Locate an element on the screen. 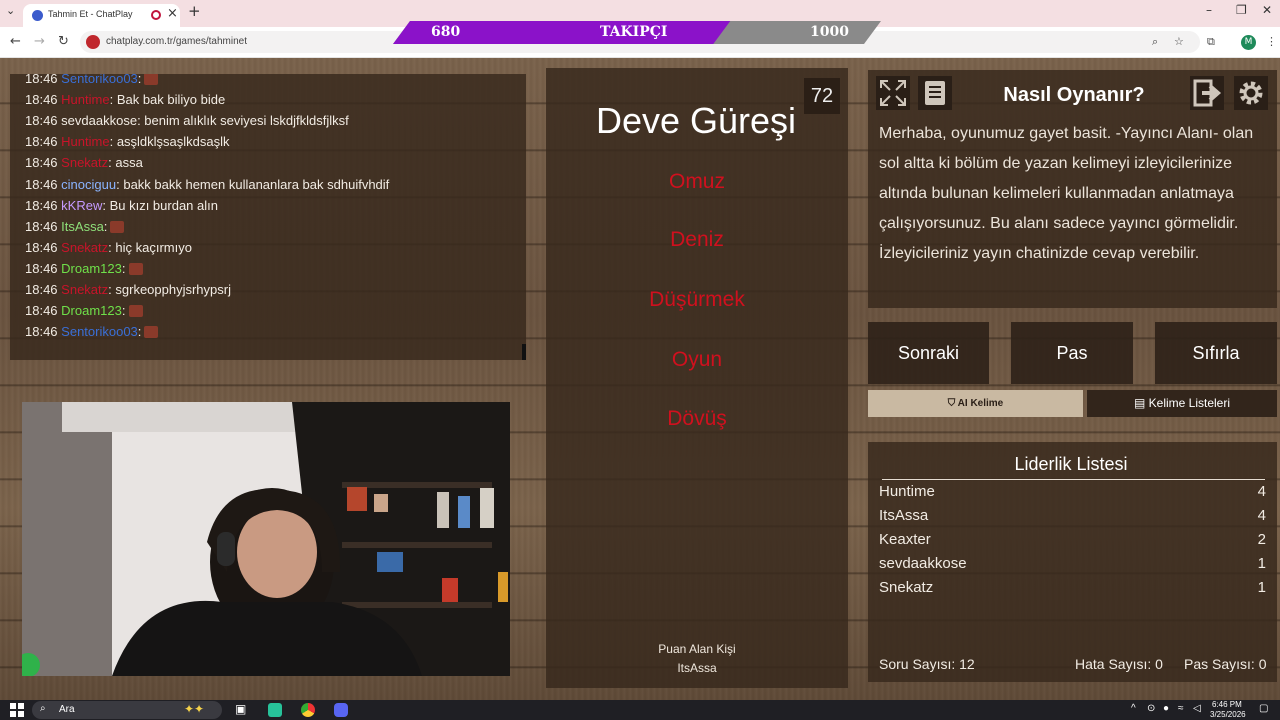 This screenshot has height=720, width=1280. bookmark-star-icon: ☆ is located at coordinates (1179, 41).